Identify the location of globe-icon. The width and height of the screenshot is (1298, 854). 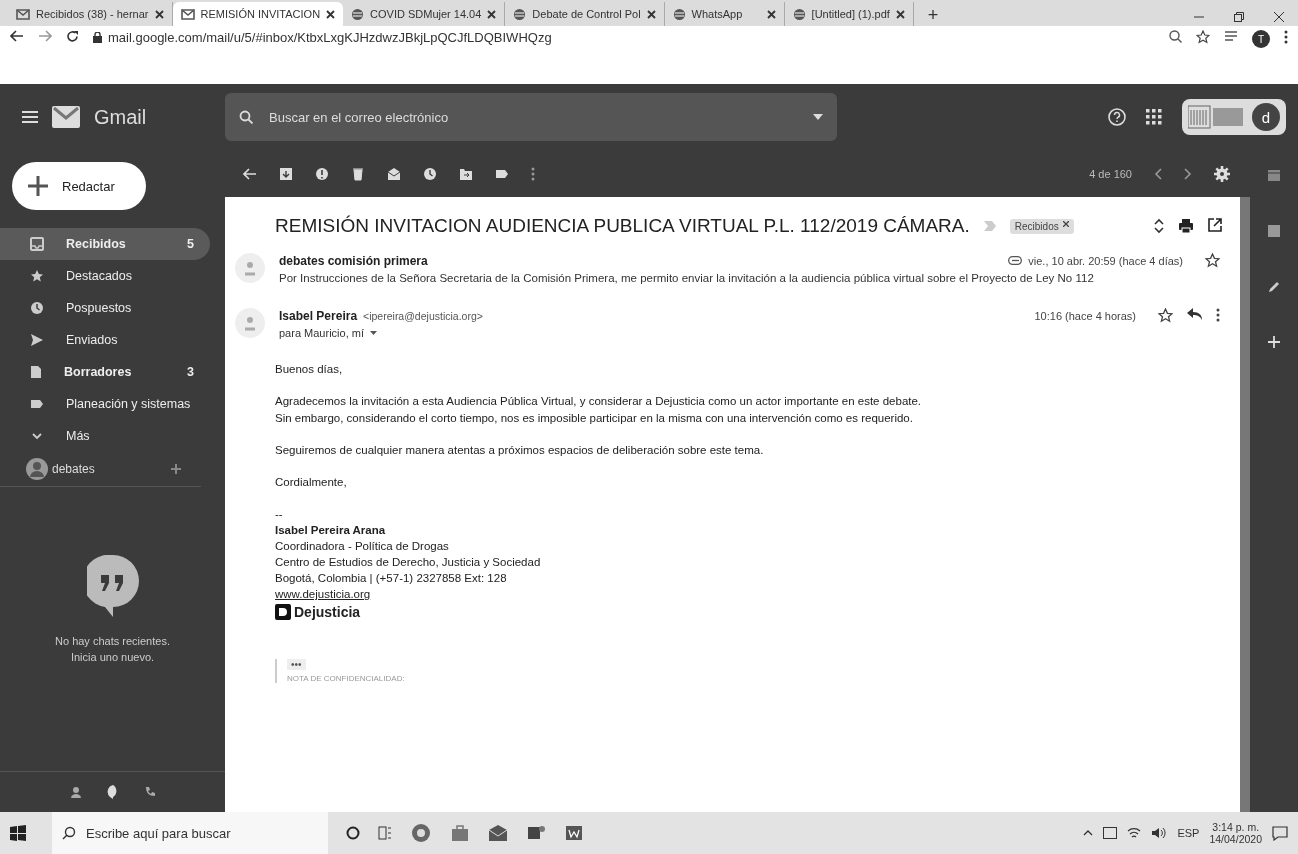
(799, 14).